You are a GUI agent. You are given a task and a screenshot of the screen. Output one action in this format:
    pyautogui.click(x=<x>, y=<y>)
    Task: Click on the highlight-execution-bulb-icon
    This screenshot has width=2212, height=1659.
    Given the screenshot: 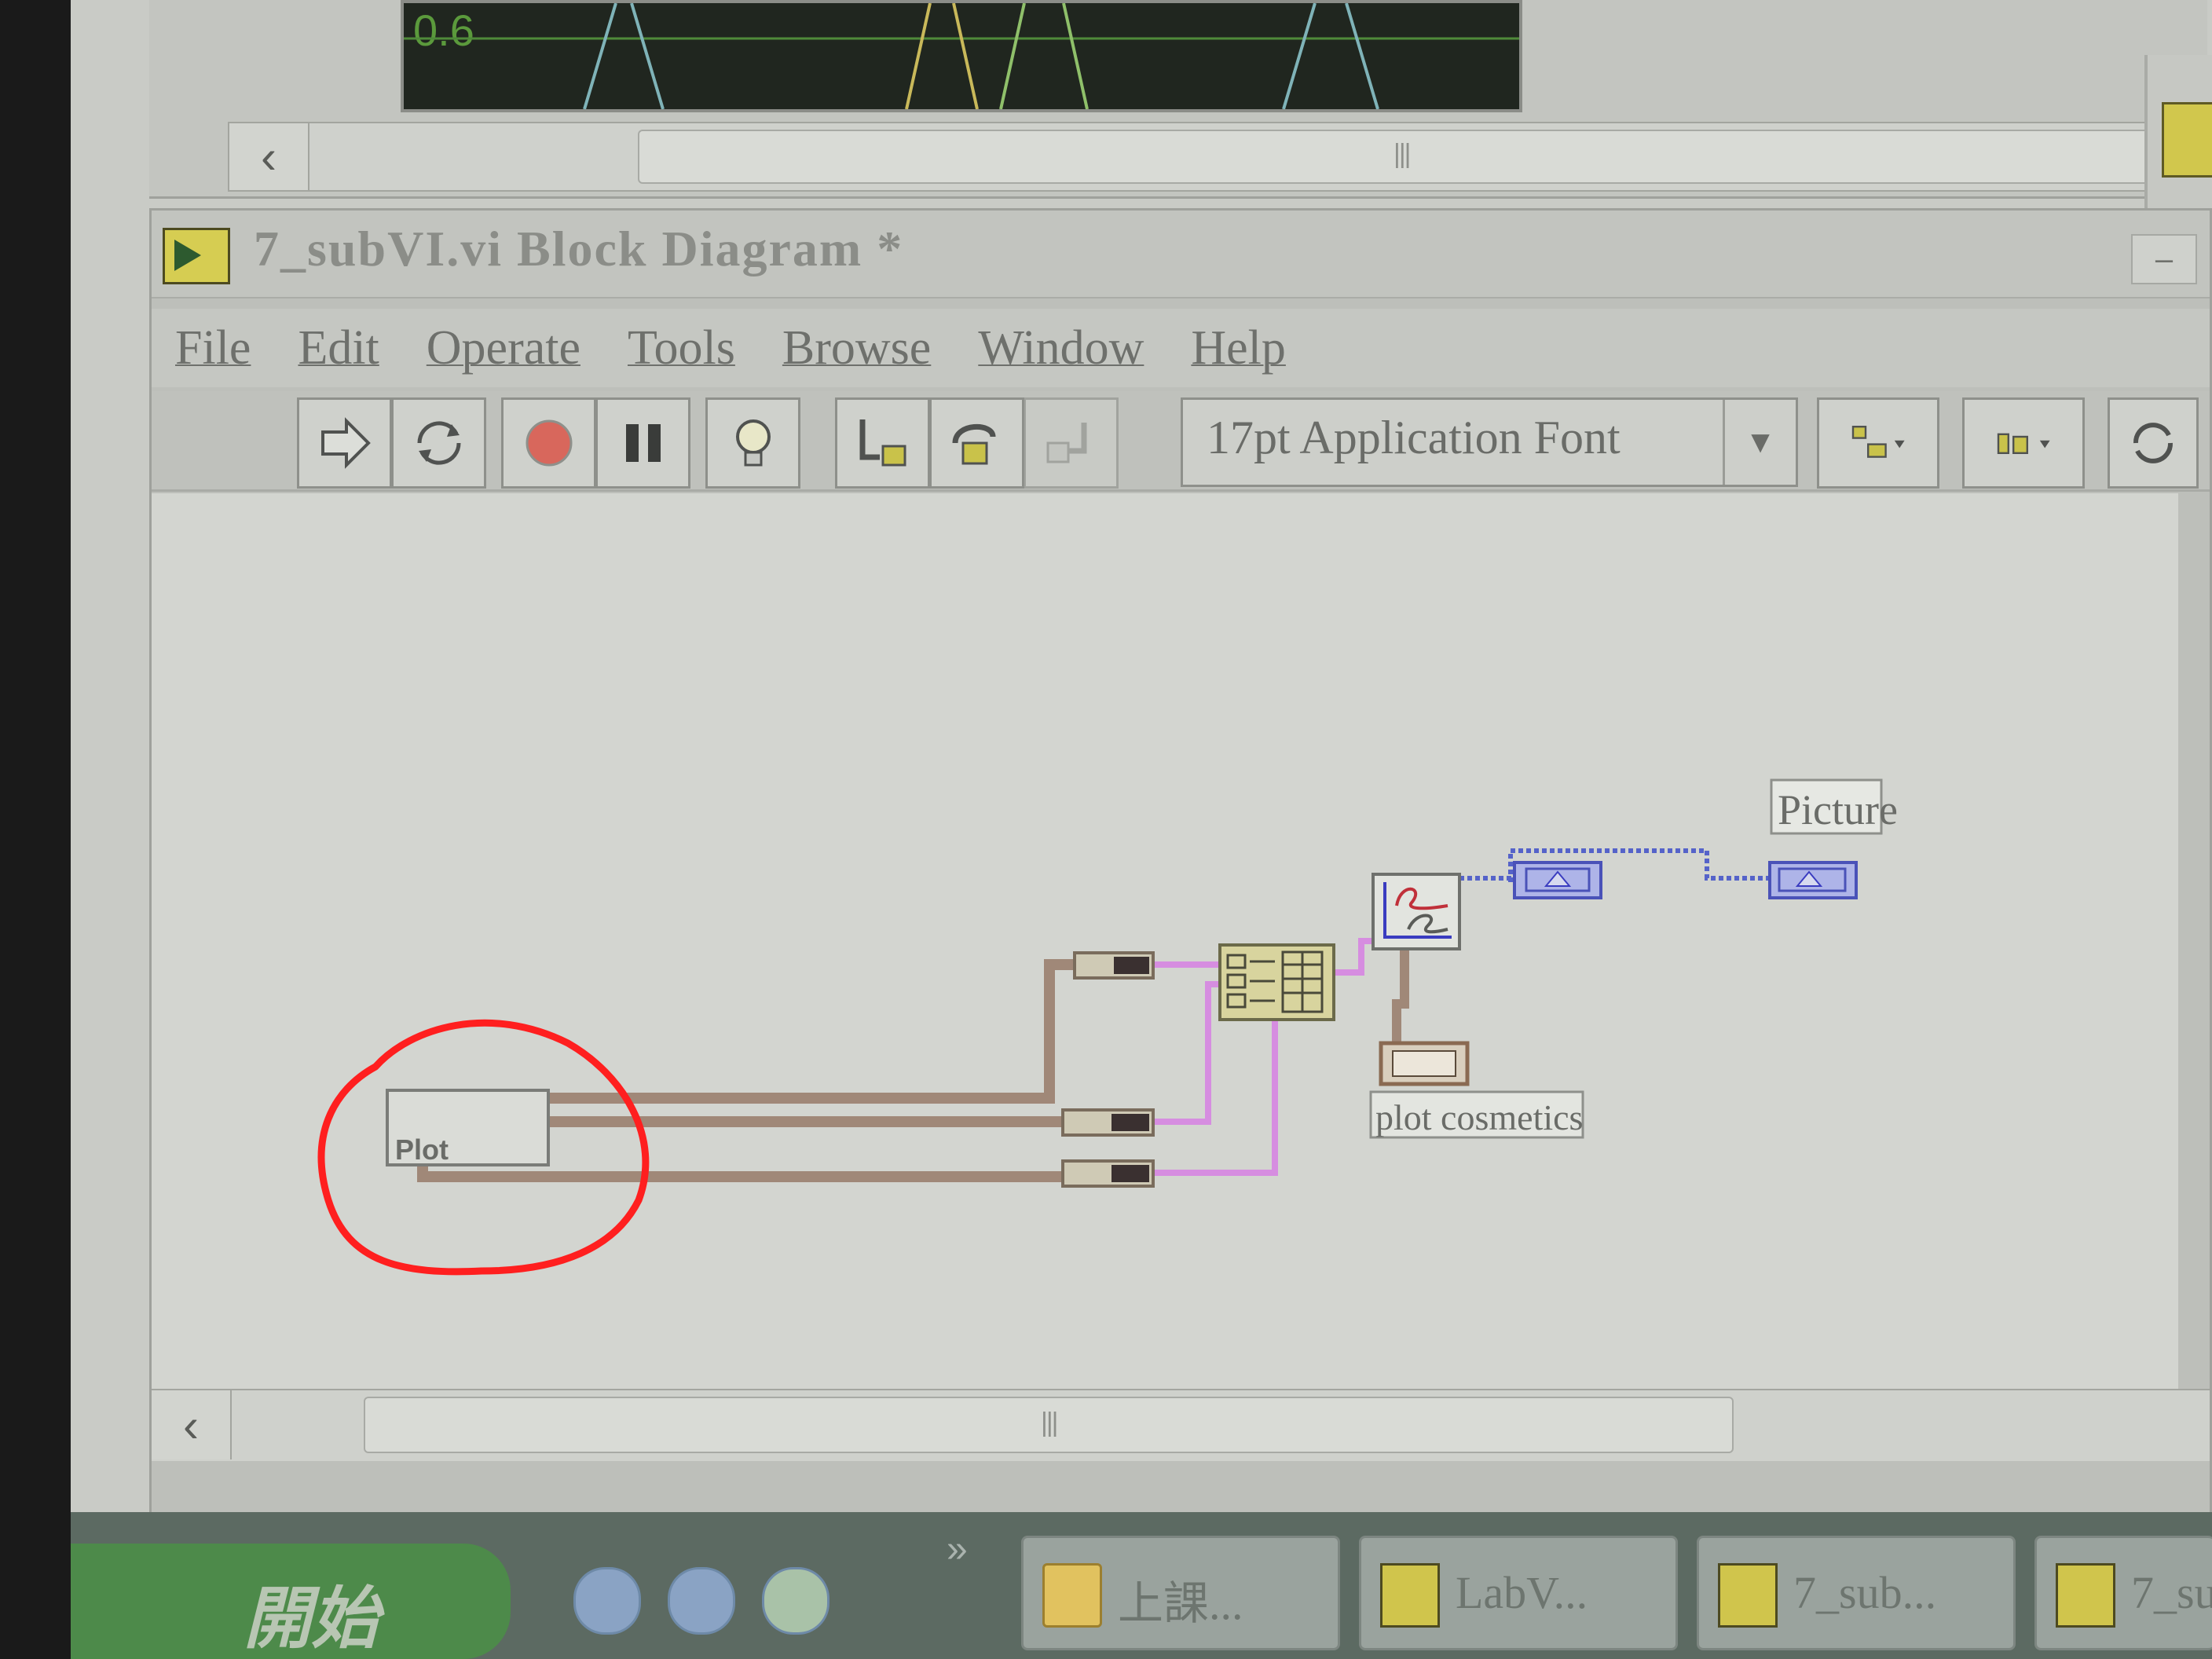 What is the action you would take?
    pyautogui.click(x=753, y=443)
    